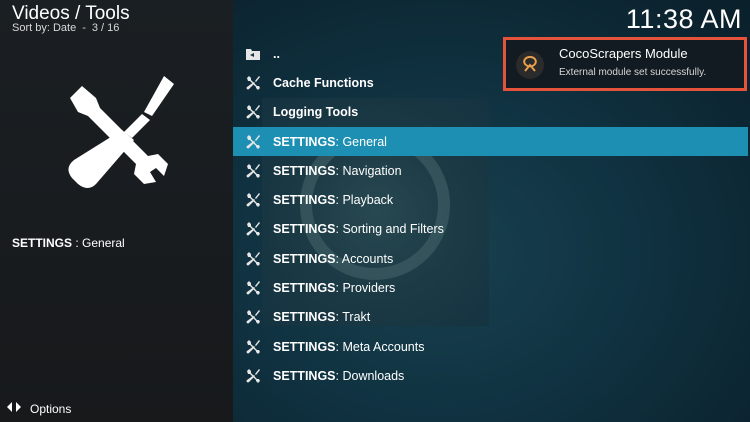 The width and height of the screenshot is (750, 422). Describe the element at coordinates (370, 375) in the screenshot. I see `list-item-sublabel: : Downloads` at that location.